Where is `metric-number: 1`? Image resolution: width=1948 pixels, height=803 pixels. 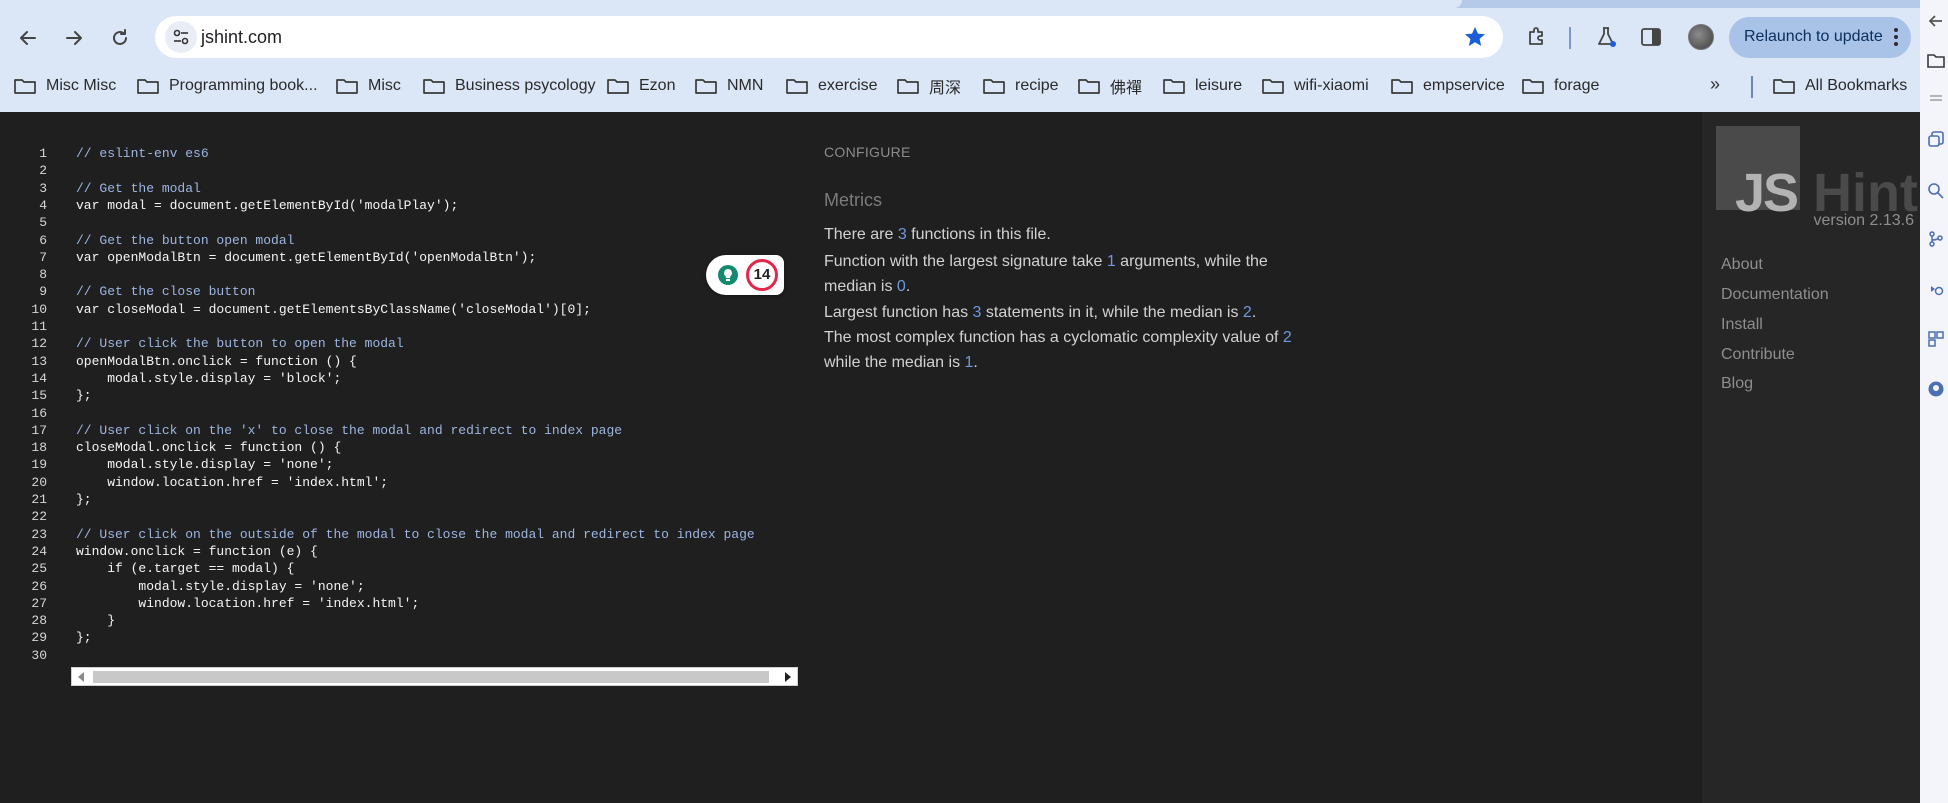 metric-number: 1 is located at coordinates (1111, 261).